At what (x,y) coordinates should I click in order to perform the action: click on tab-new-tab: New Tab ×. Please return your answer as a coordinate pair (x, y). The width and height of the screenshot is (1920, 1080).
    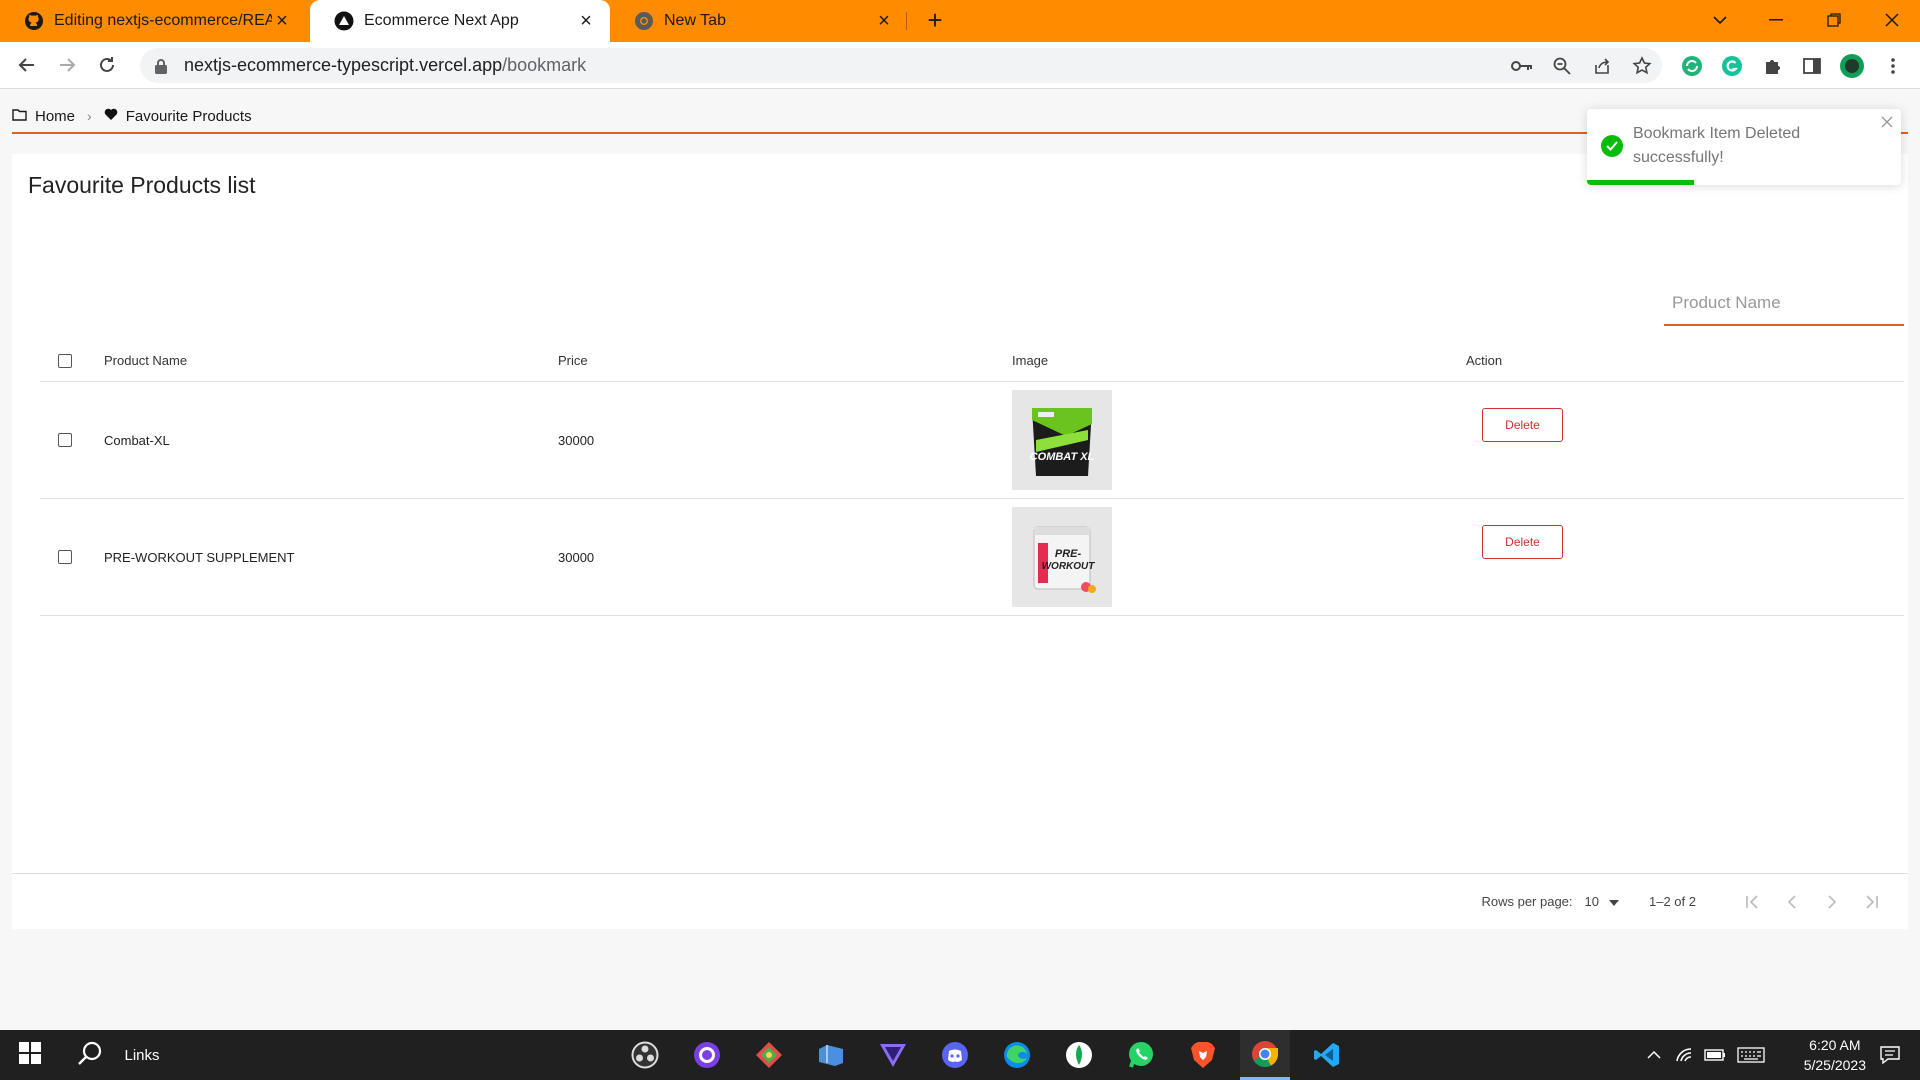
    Looking at the image, I should click on (759, 21).